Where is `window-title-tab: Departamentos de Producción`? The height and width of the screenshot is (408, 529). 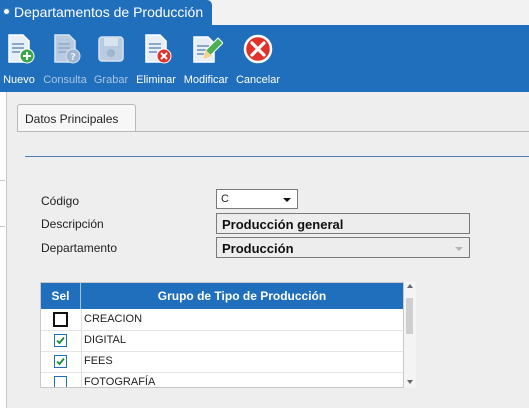 window-title-tab: Departamentos de Producción is located at coordinates (106, 12).